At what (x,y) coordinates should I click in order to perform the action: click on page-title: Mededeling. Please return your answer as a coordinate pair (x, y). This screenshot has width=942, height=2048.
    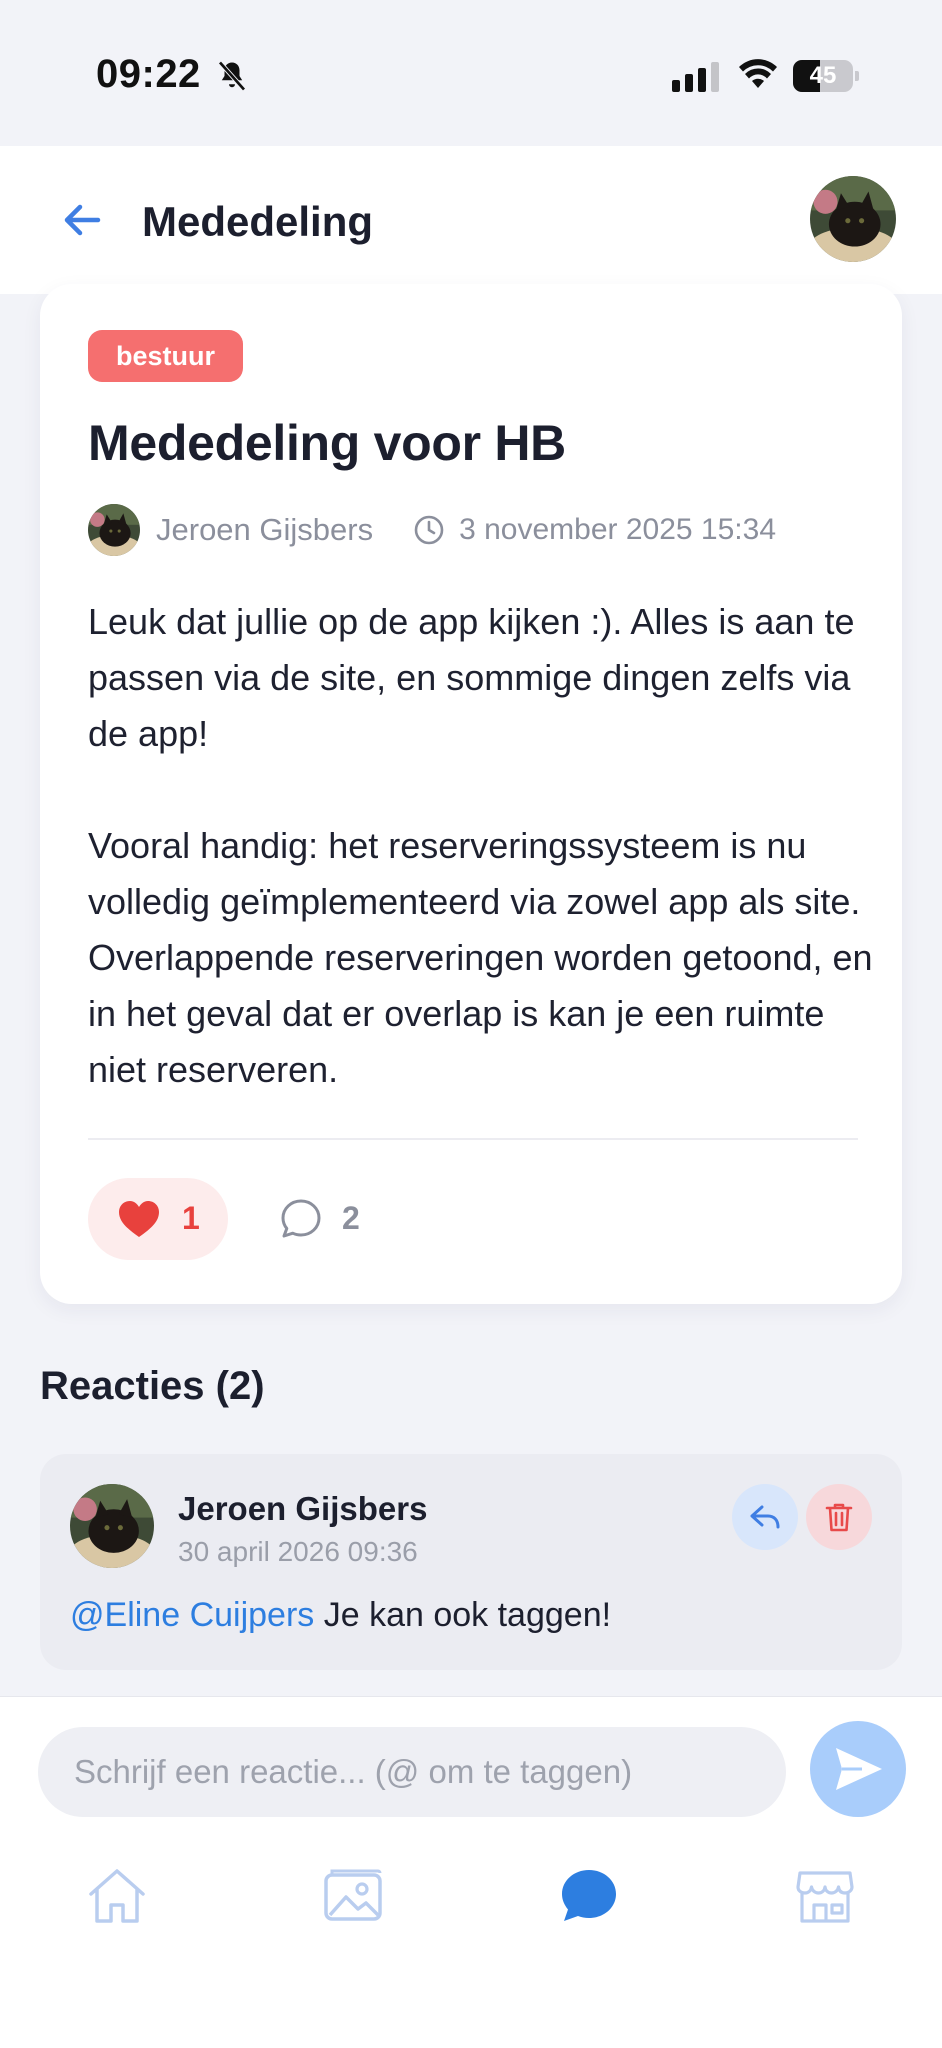
    Looking at the image, I should click on (258, 221).